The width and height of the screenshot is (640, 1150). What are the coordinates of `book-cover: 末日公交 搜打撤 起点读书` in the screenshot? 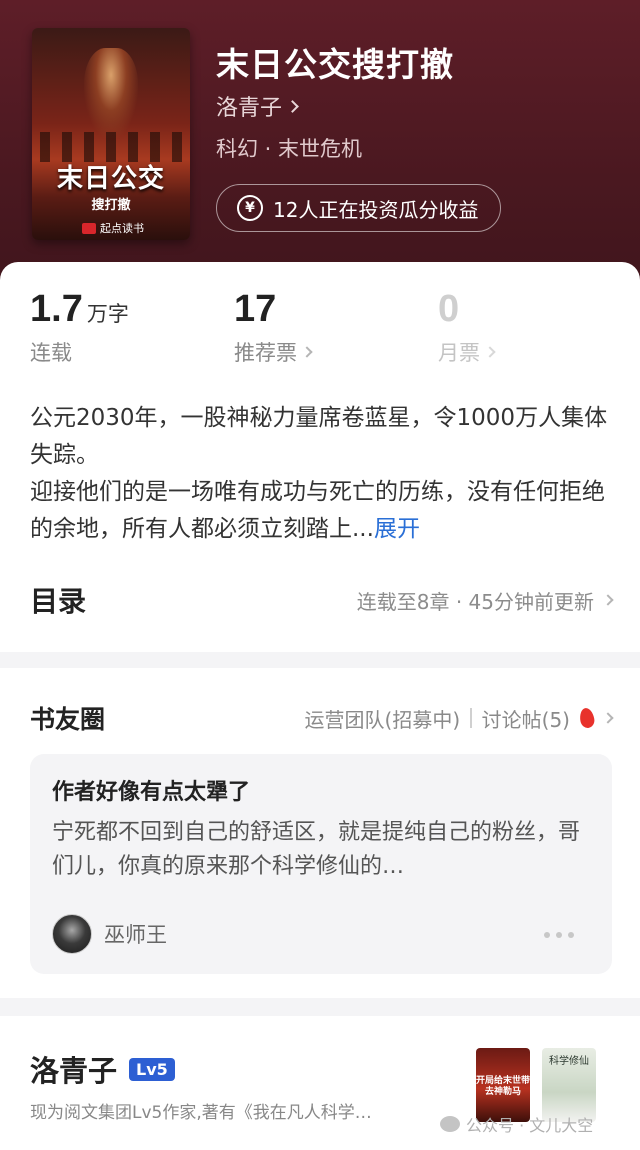 It's located at (111, 134).